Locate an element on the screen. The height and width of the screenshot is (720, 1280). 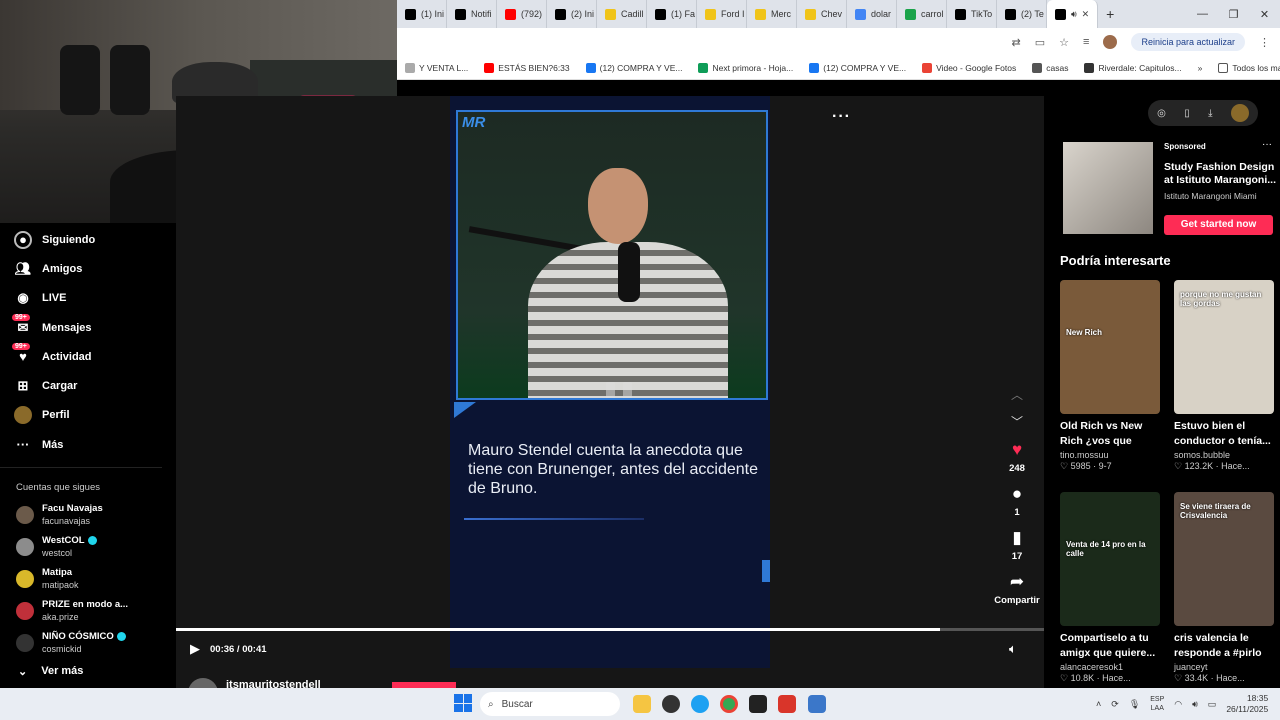
browser-tab: (2) Ini is located at coordinates (572, 14).